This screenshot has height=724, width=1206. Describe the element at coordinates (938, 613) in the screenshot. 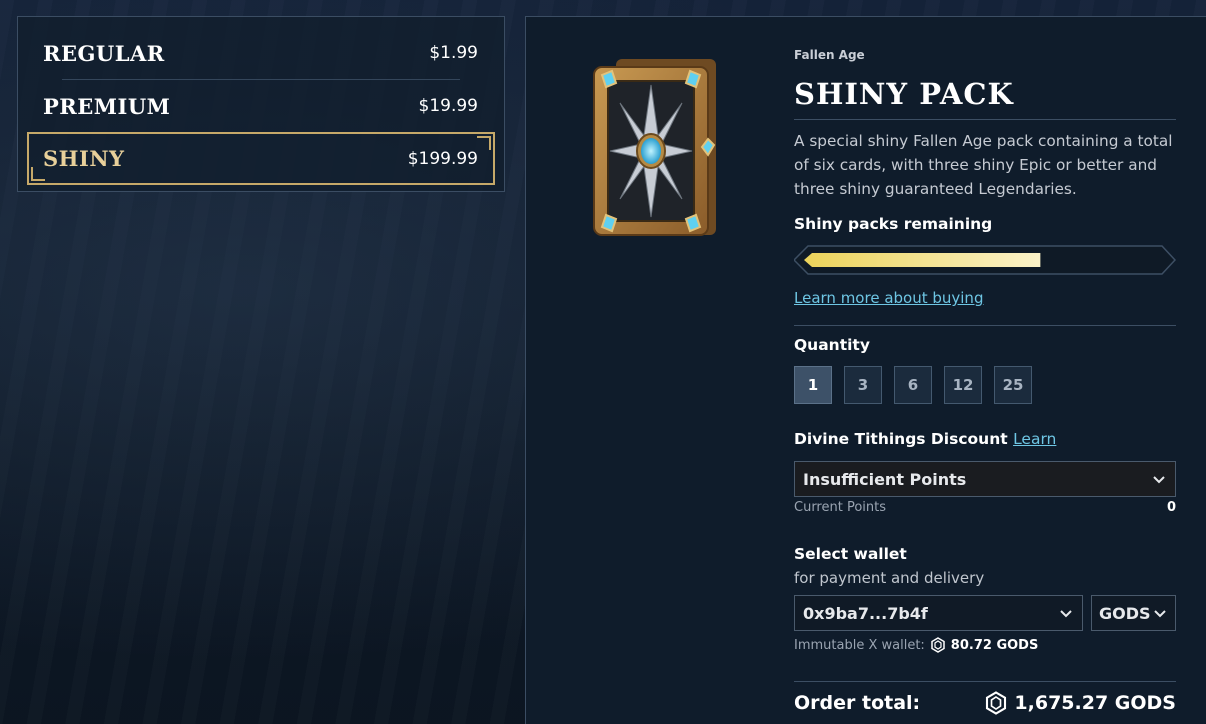

I see `wallet-select: 0x9ba7...7b4f` at that location.